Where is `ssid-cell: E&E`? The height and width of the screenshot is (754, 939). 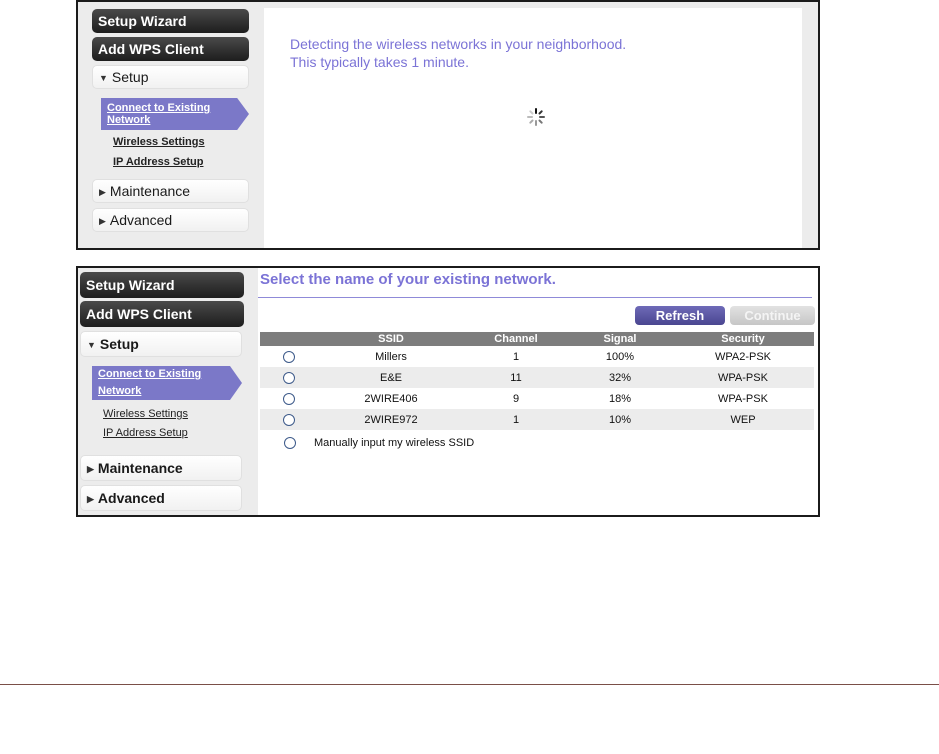 ssid-cell: E&E is located at coordinates (391, 377).